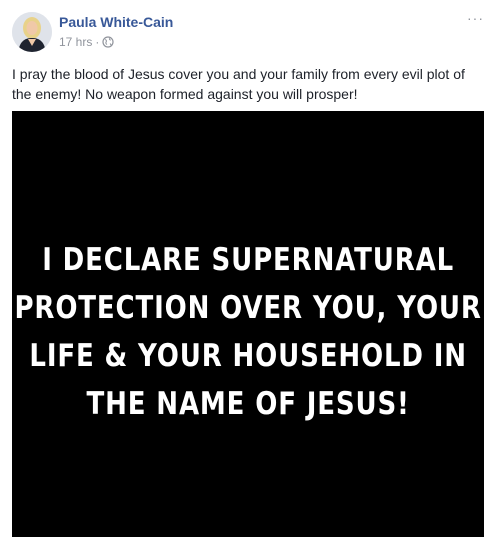 This screenshot has width=494, height=537. What do you see at coordinates (248, 356) in the screenshot?
I see `image-text-line-3: LIFE & YOUR HOUSEHOLD IN` at bounding box center [248, 356].